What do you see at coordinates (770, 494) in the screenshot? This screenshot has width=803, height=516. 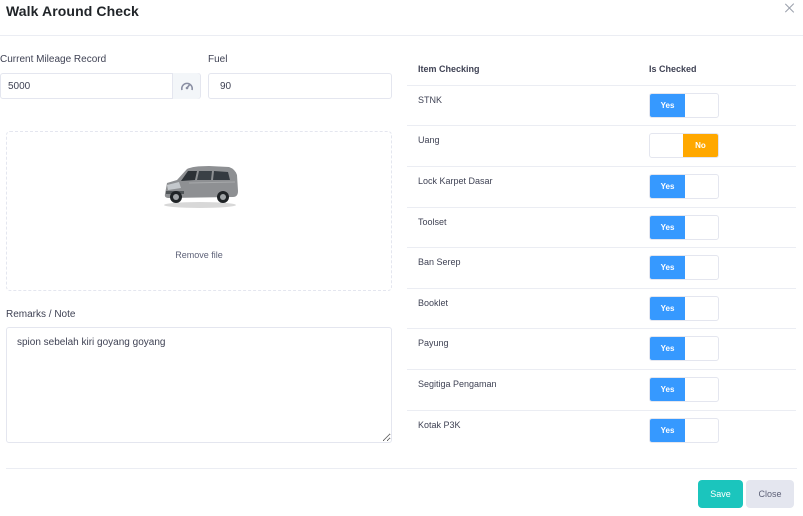 I see `close-button: Close` at bounding box center [770, 494].